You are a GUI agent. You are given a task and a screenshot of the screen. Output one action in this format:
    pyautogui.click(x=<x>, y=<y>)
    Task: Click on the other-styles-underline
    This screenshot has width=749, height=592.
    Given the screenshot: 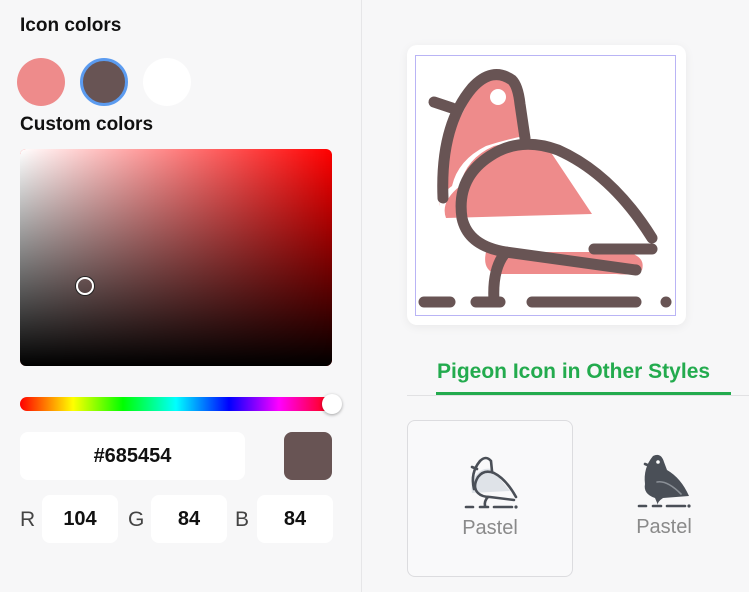 What is the action you would take?
    pyautogui.click(x=583, y=393)
    